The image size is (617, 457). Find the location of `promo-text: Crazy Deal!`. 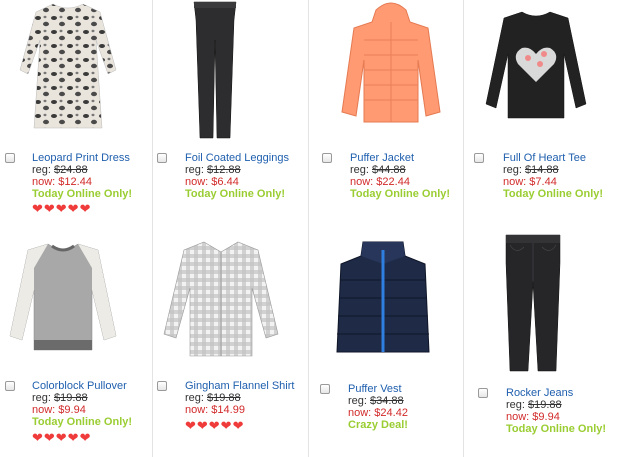

promo-text: Crazy Deal! is located at coordinates (378, 425).